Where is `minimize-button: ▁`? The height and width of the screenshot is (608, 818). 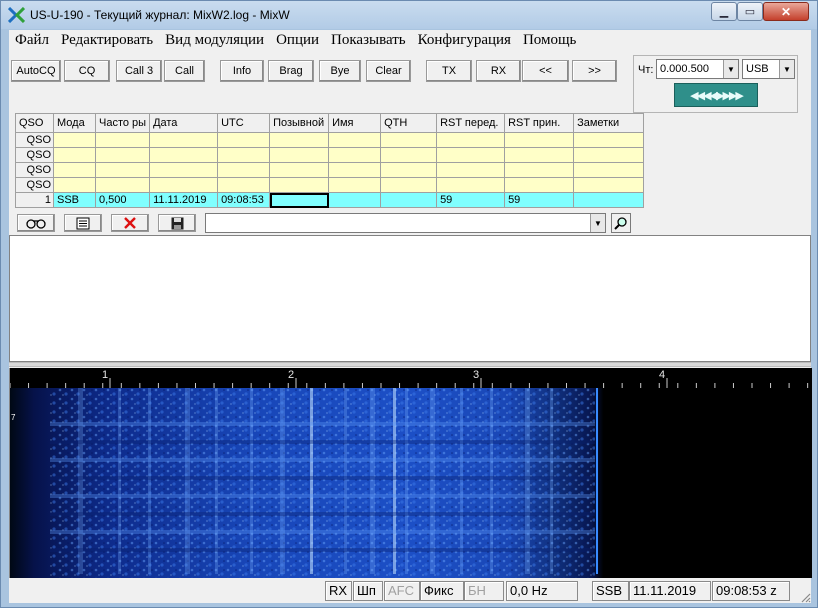
minimize-button: ▁ is located at coordinates (724, 11).